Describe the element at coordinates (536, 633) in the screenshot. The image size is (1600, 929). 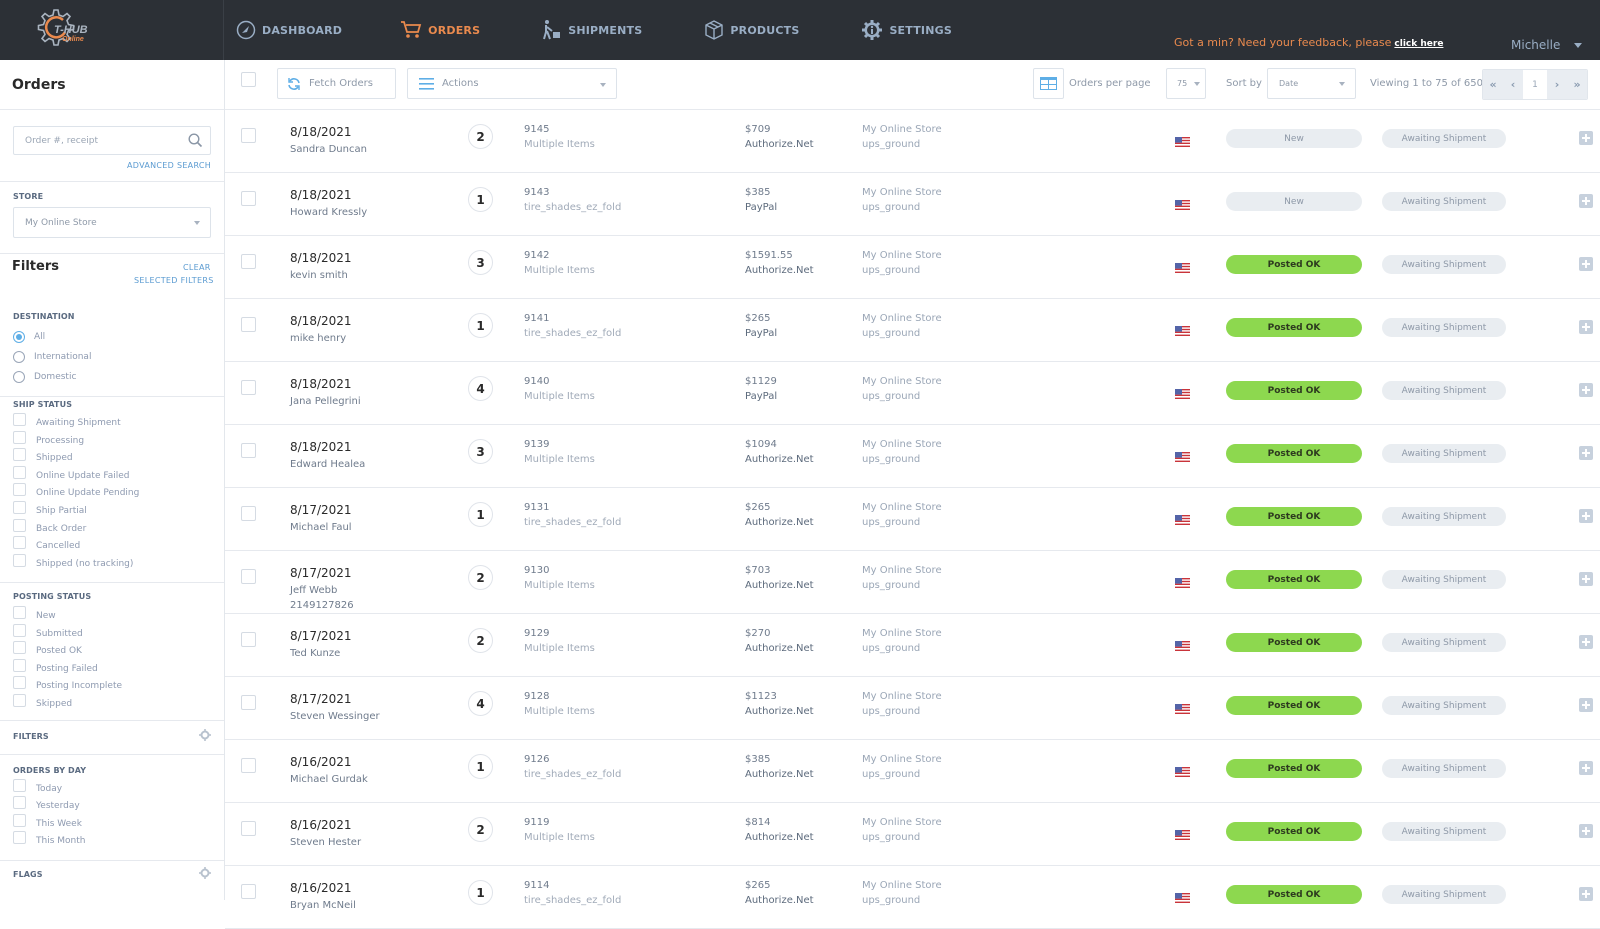
I see `order-number: 9129` at that location.